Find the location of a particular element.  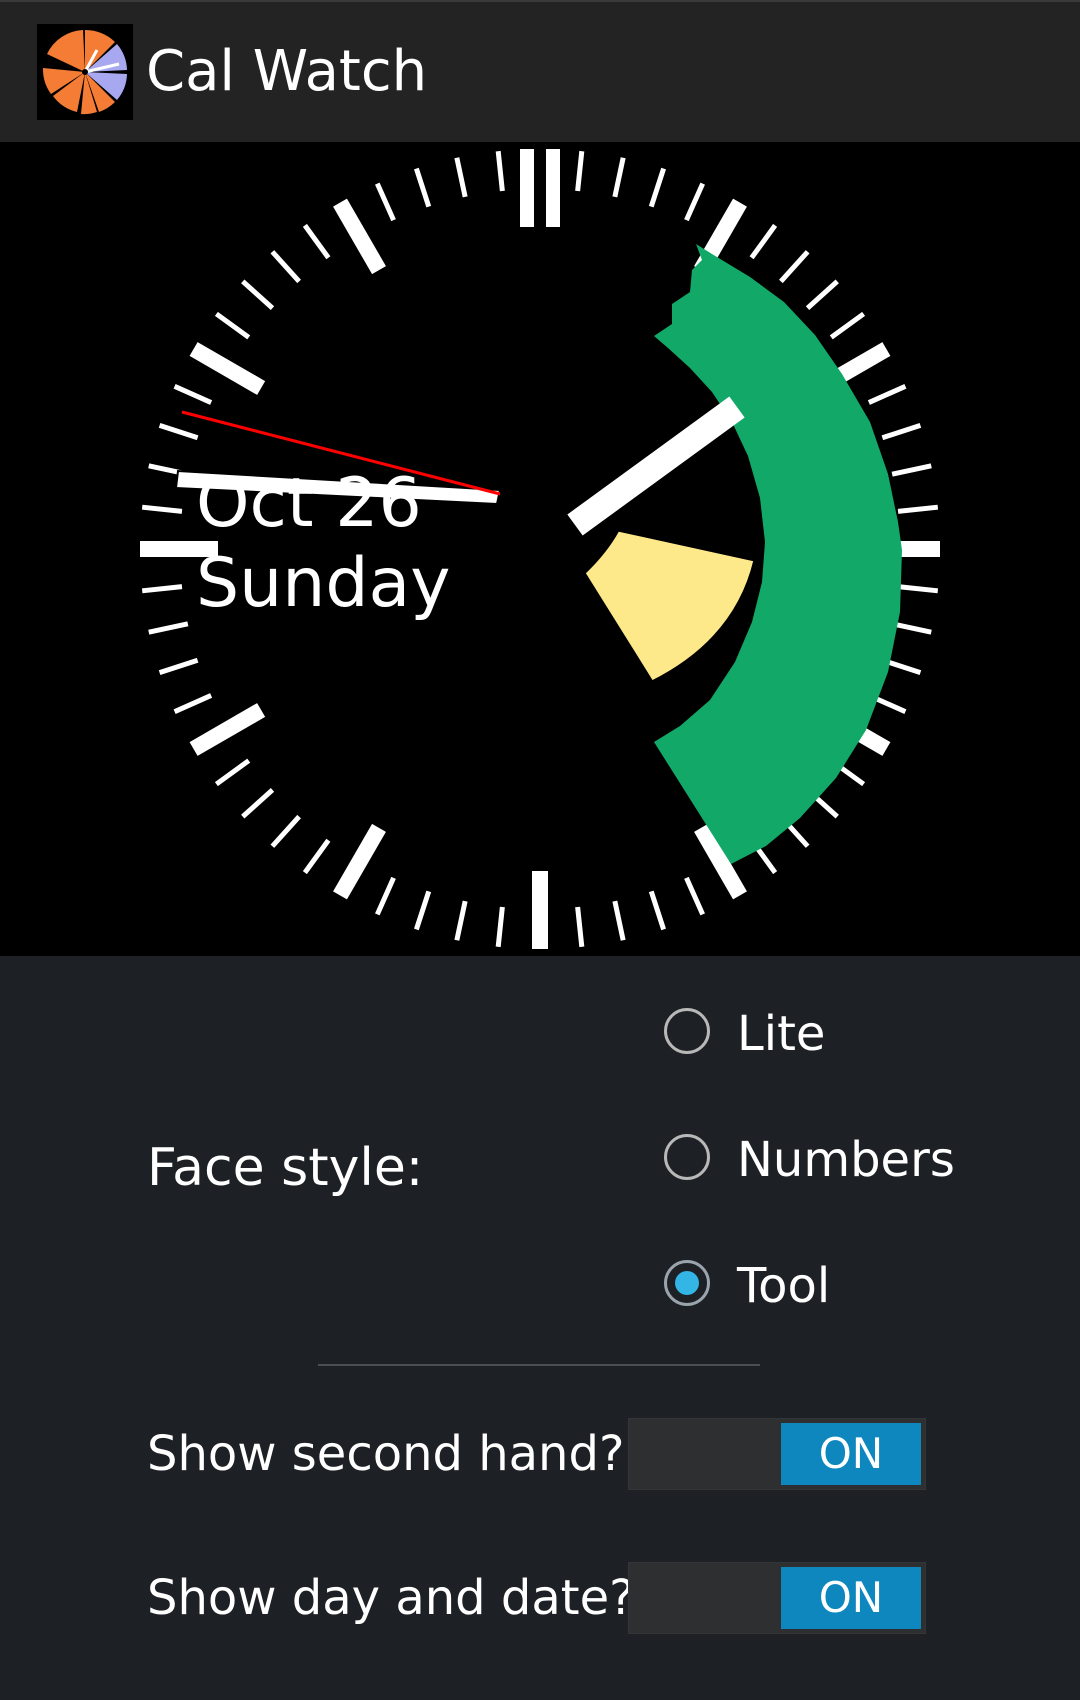

divider is located at coordinates (539, 1365).